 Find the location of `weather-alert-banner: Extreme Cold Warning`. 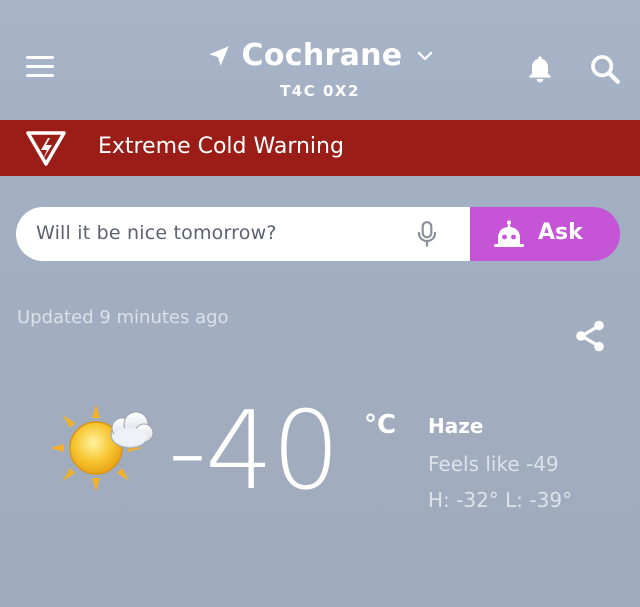

weather-alert-banner: Extreme Cold Warning is located at coordinates (320, 148).